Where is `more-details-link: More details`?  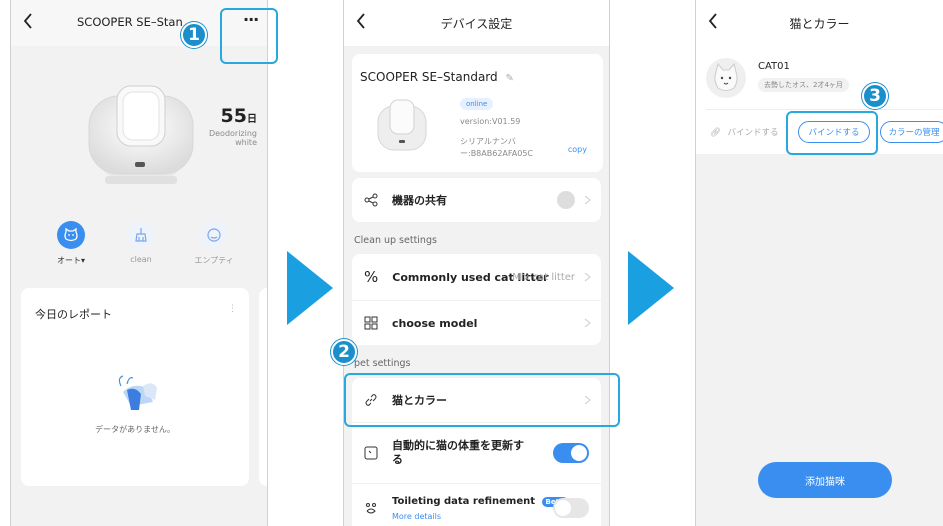 more-details-link: More details is located at coordinates (480, 516).